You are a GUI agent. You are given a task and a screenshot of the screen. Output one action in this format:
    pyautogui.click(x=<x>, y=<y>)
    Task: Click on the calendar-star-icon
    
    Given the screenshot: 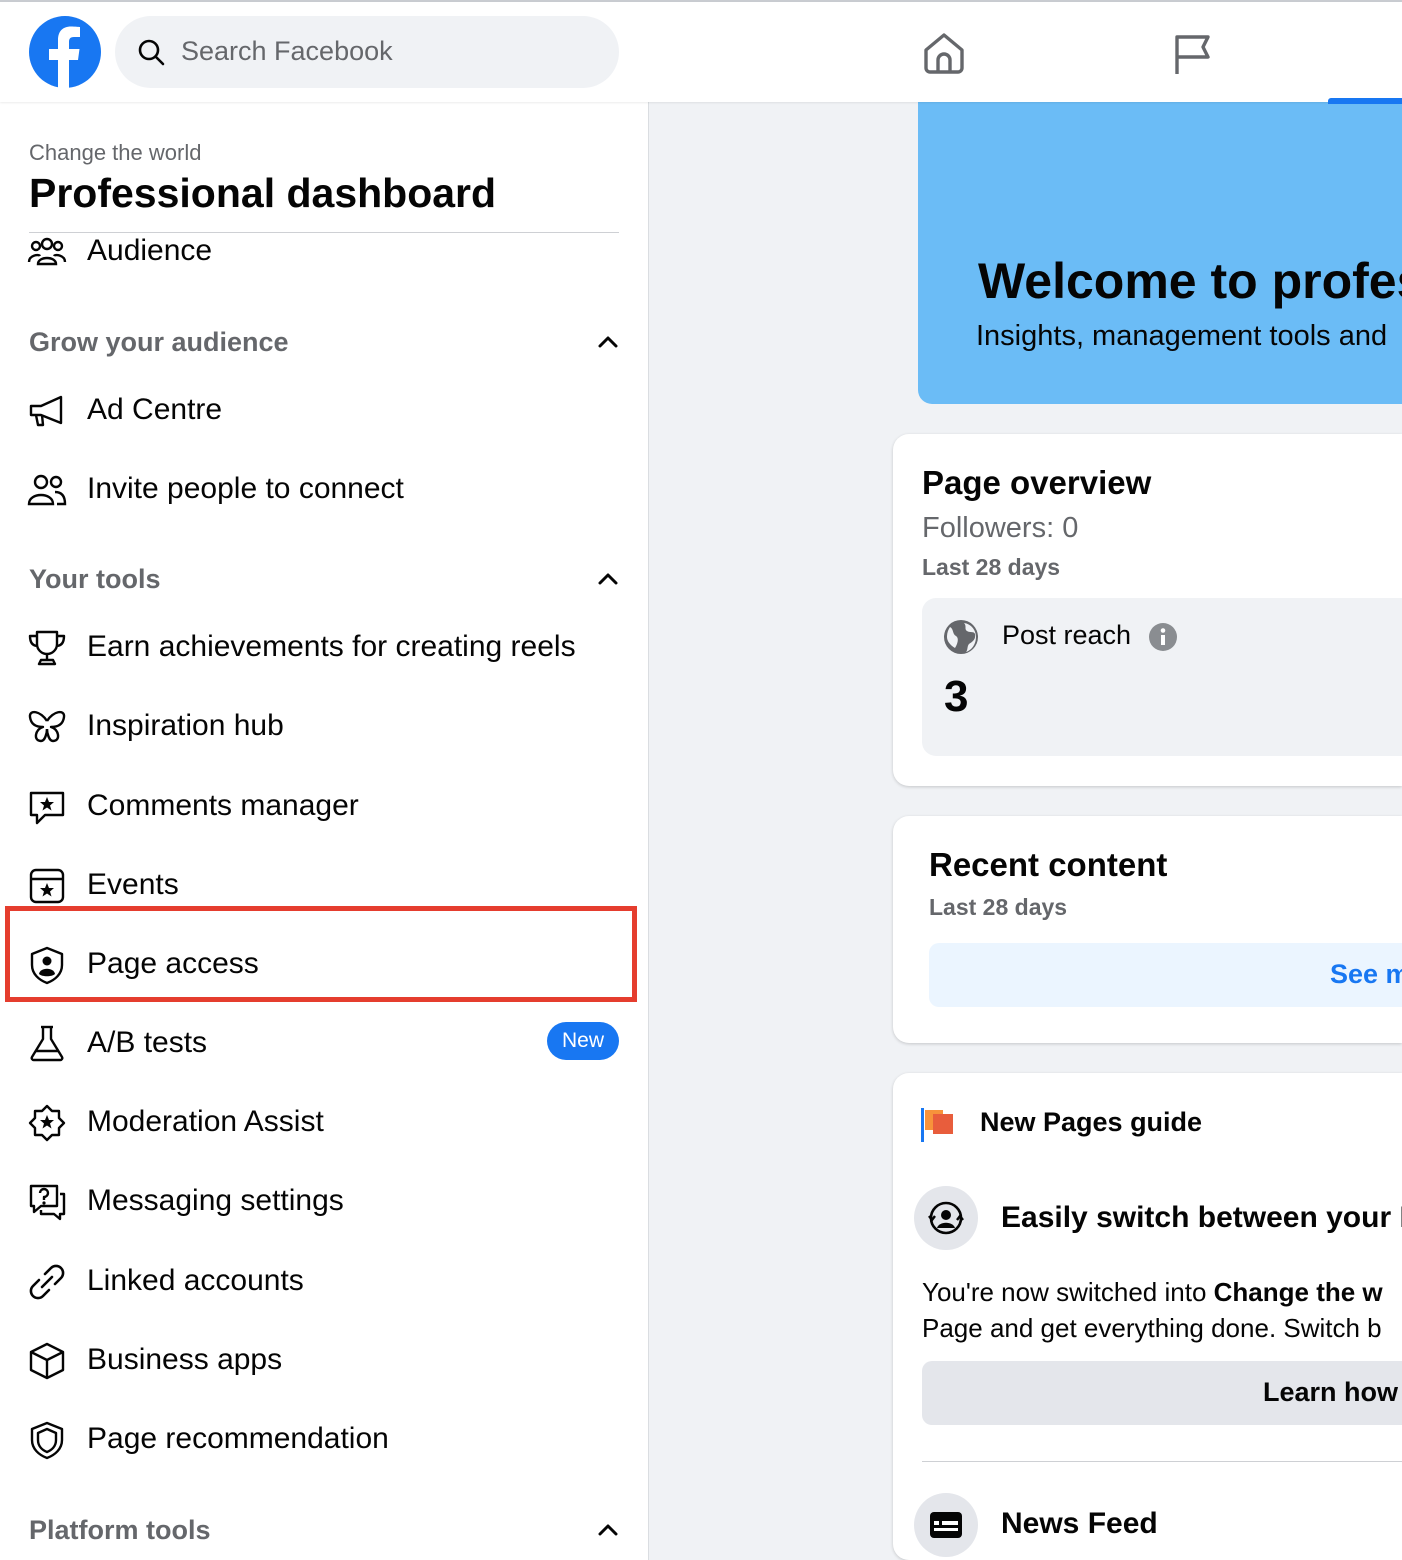 What is the action you would take?
    pyautogui.click(x=47, y=886)
    